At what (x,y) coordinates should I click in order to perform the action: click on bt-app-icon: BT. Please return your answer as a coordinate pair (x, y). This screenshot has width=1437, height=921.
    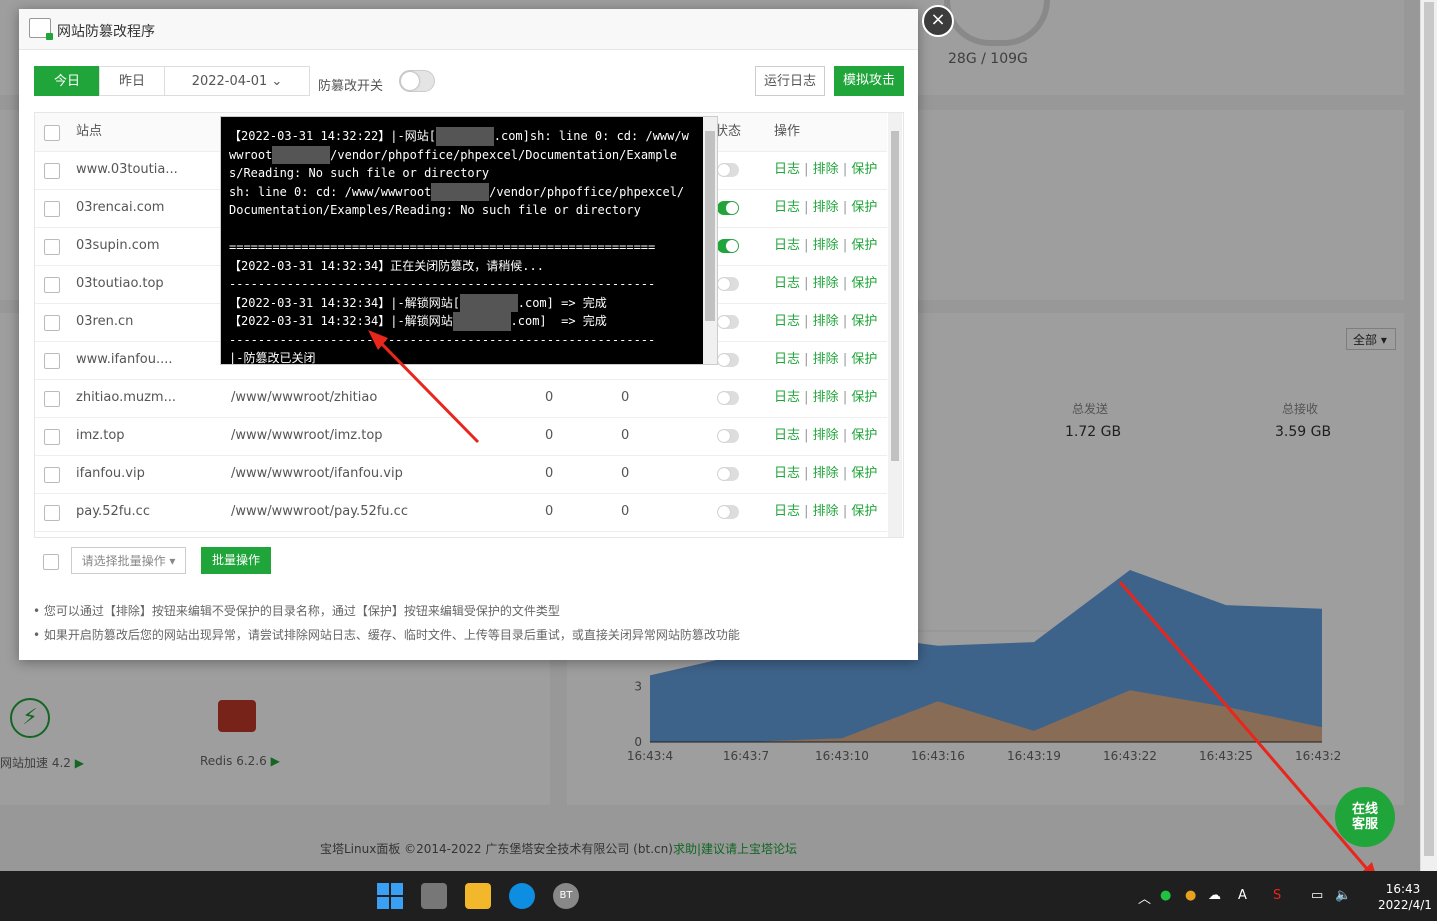
    Looking at the image, I should click on (566, 896).